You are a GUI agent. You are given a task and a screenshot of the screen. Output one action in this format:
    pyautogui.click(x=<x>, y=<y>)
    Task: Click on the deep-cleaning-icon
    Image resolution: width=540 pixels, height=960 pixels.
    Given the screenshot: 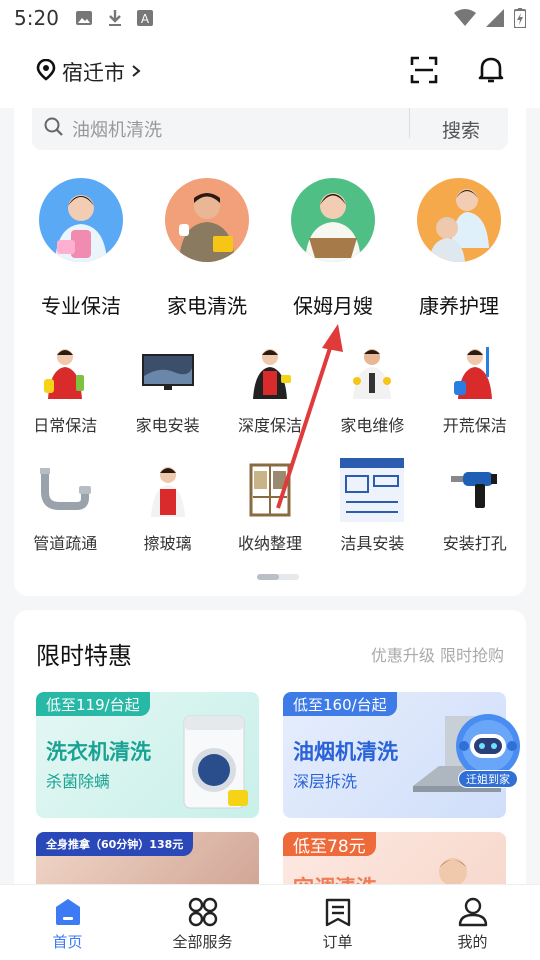 What is the action you would take?
    pyautogui.click(x=270, y=372)
    